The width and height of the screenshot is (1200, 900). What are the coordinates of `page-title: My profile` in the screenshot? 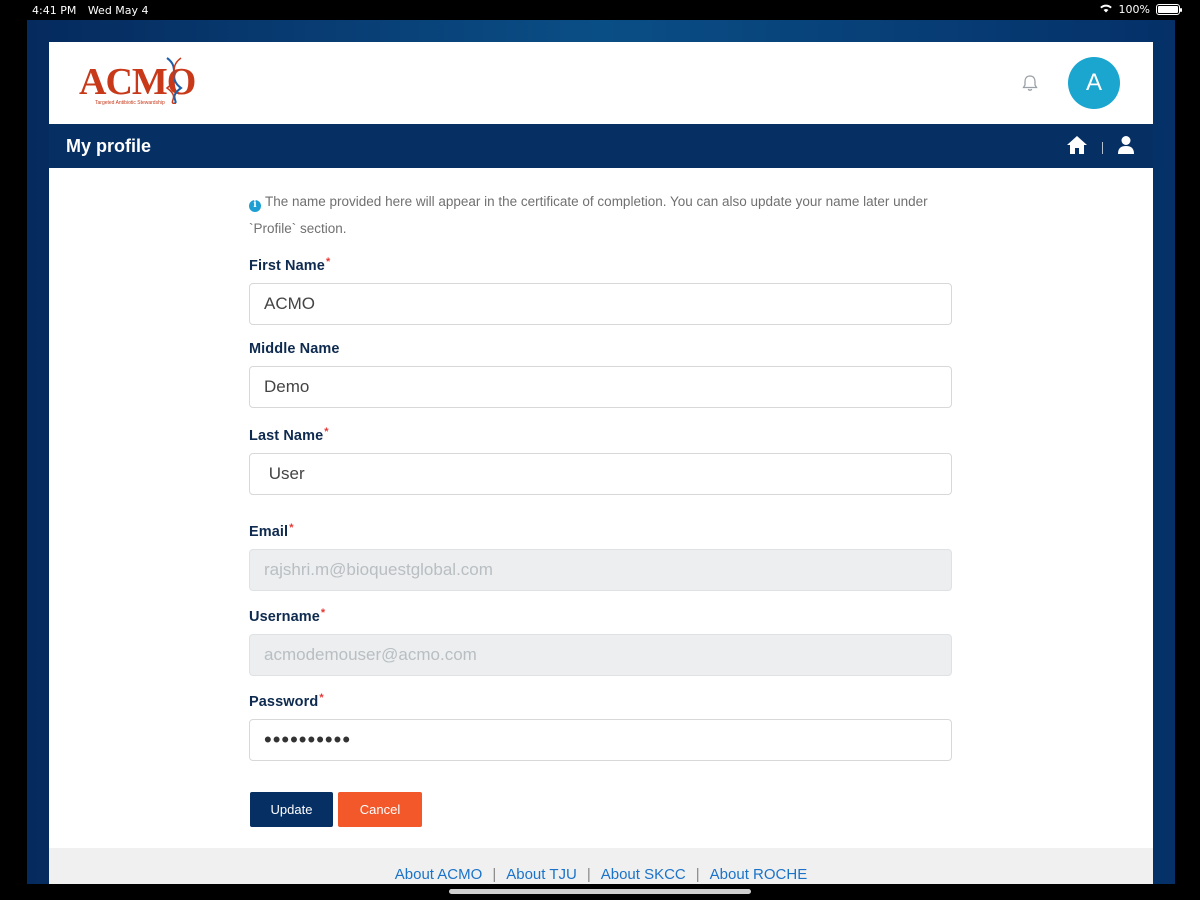 It's located at (109, 146).